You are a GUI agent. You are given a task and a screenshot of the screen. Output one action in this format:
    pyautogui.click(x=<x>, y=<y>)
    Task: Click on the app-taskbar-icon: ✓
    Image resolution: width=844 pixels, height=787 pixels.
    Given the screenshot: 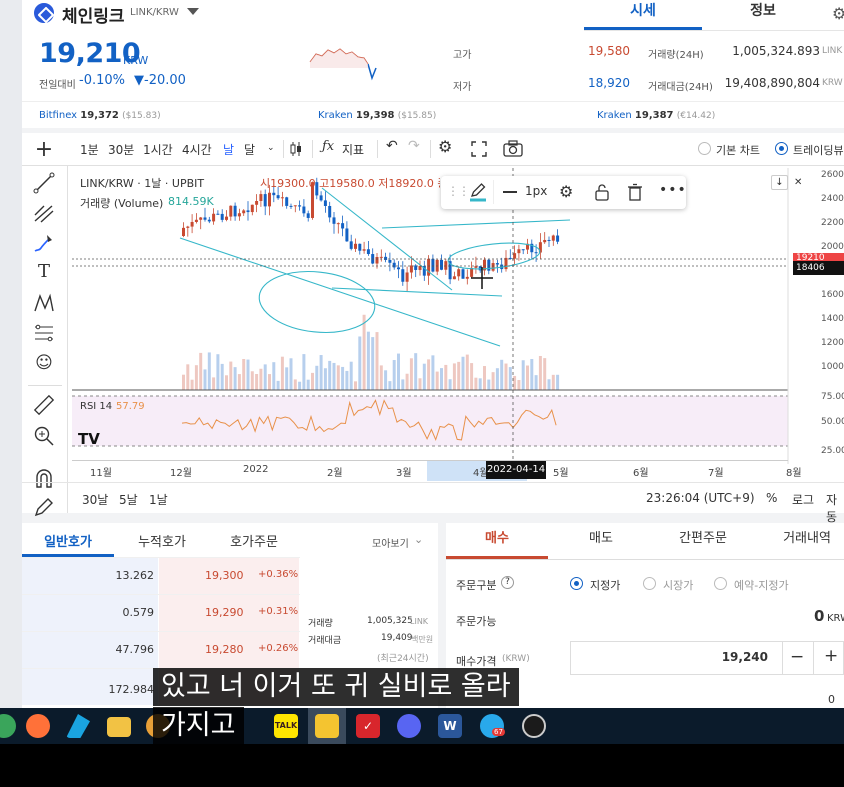 What is the action you would take?
    pyautogui.click(x=368, y=726)
    